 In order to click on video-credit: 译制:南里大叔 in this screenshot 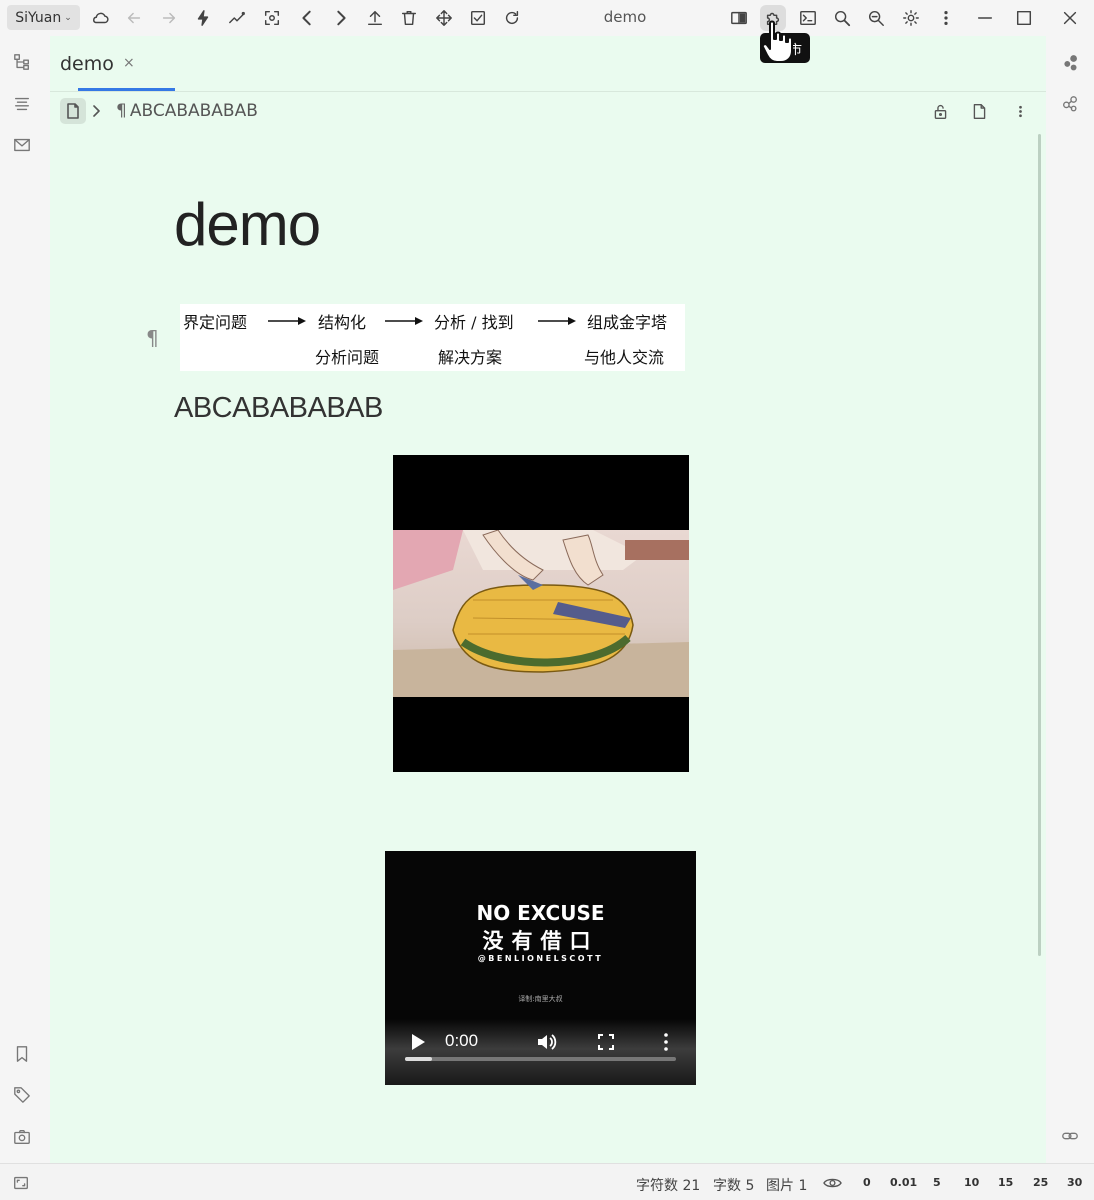, I will do `click(540, 999)`.